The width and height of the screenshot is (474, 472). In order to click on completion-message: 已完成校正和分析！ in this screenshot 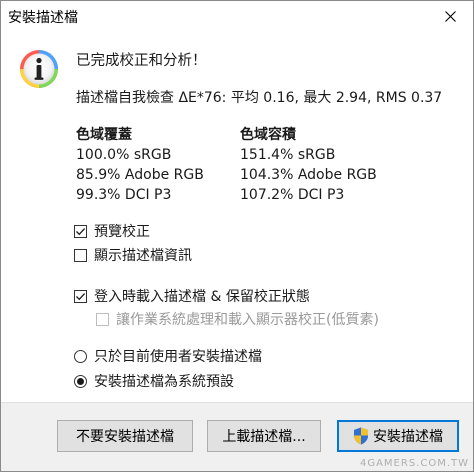, I will do `click(141, 61)`.